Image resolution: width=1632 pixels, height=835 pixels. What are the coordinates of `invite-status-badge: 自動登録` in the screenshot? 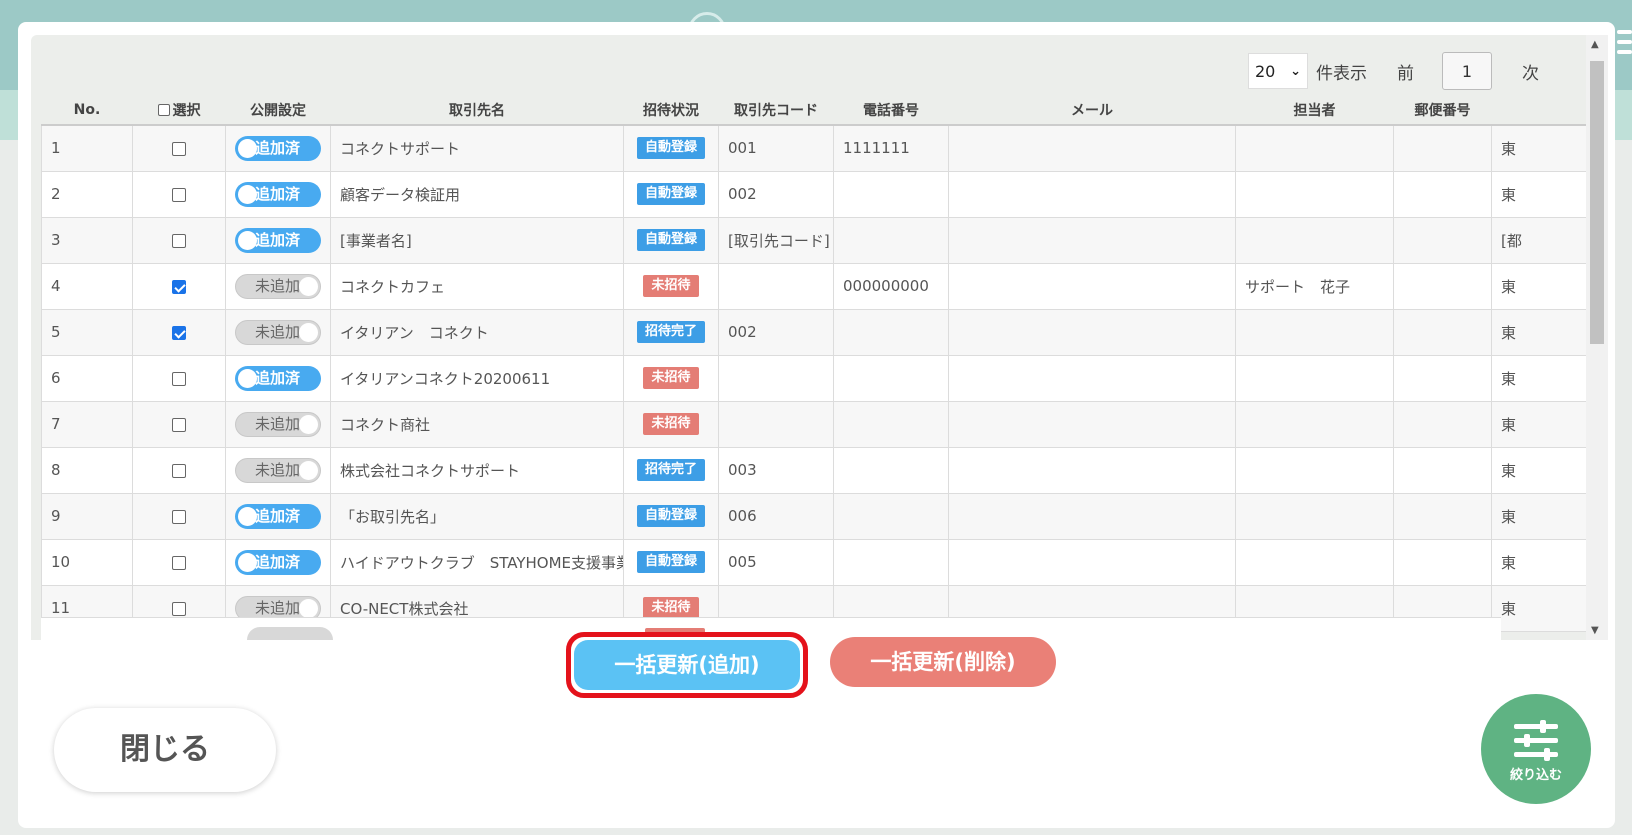 It's located at (670, 240).